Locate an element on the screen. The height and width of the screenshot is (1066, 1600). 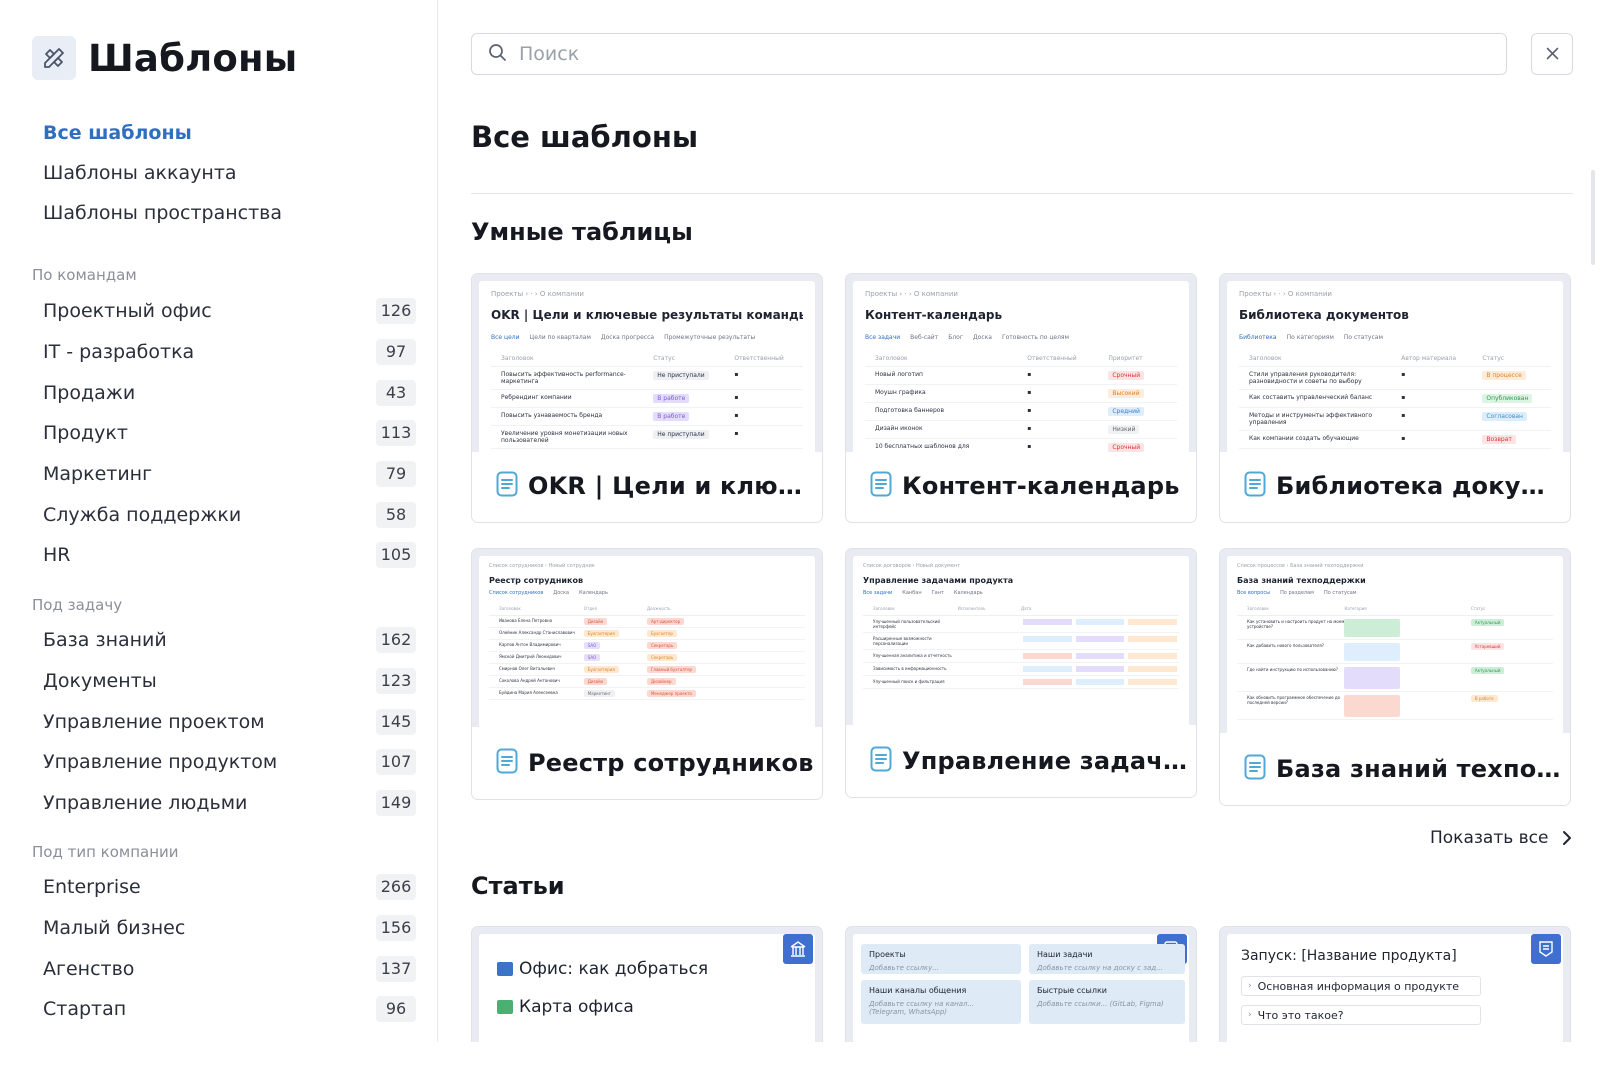
preview-row: Подготовка баннеров ▪ Средний is located at coordinates (1021, 412).